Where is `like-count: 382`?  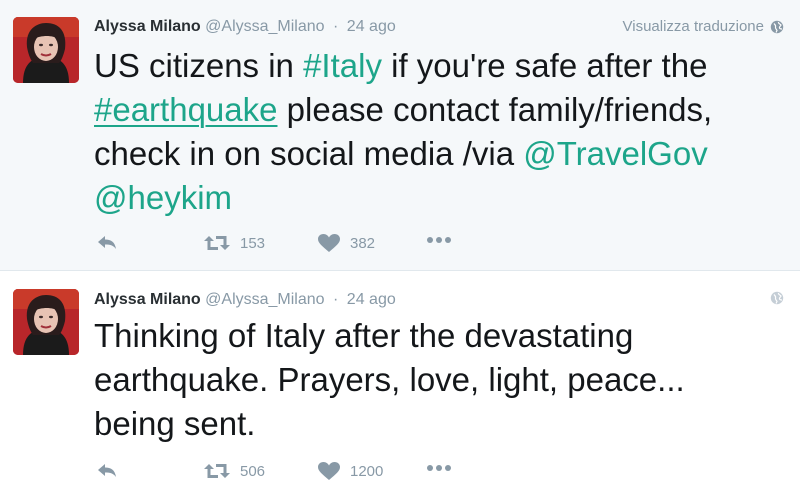 like-count: 382 is located at coordinates (363, 243).